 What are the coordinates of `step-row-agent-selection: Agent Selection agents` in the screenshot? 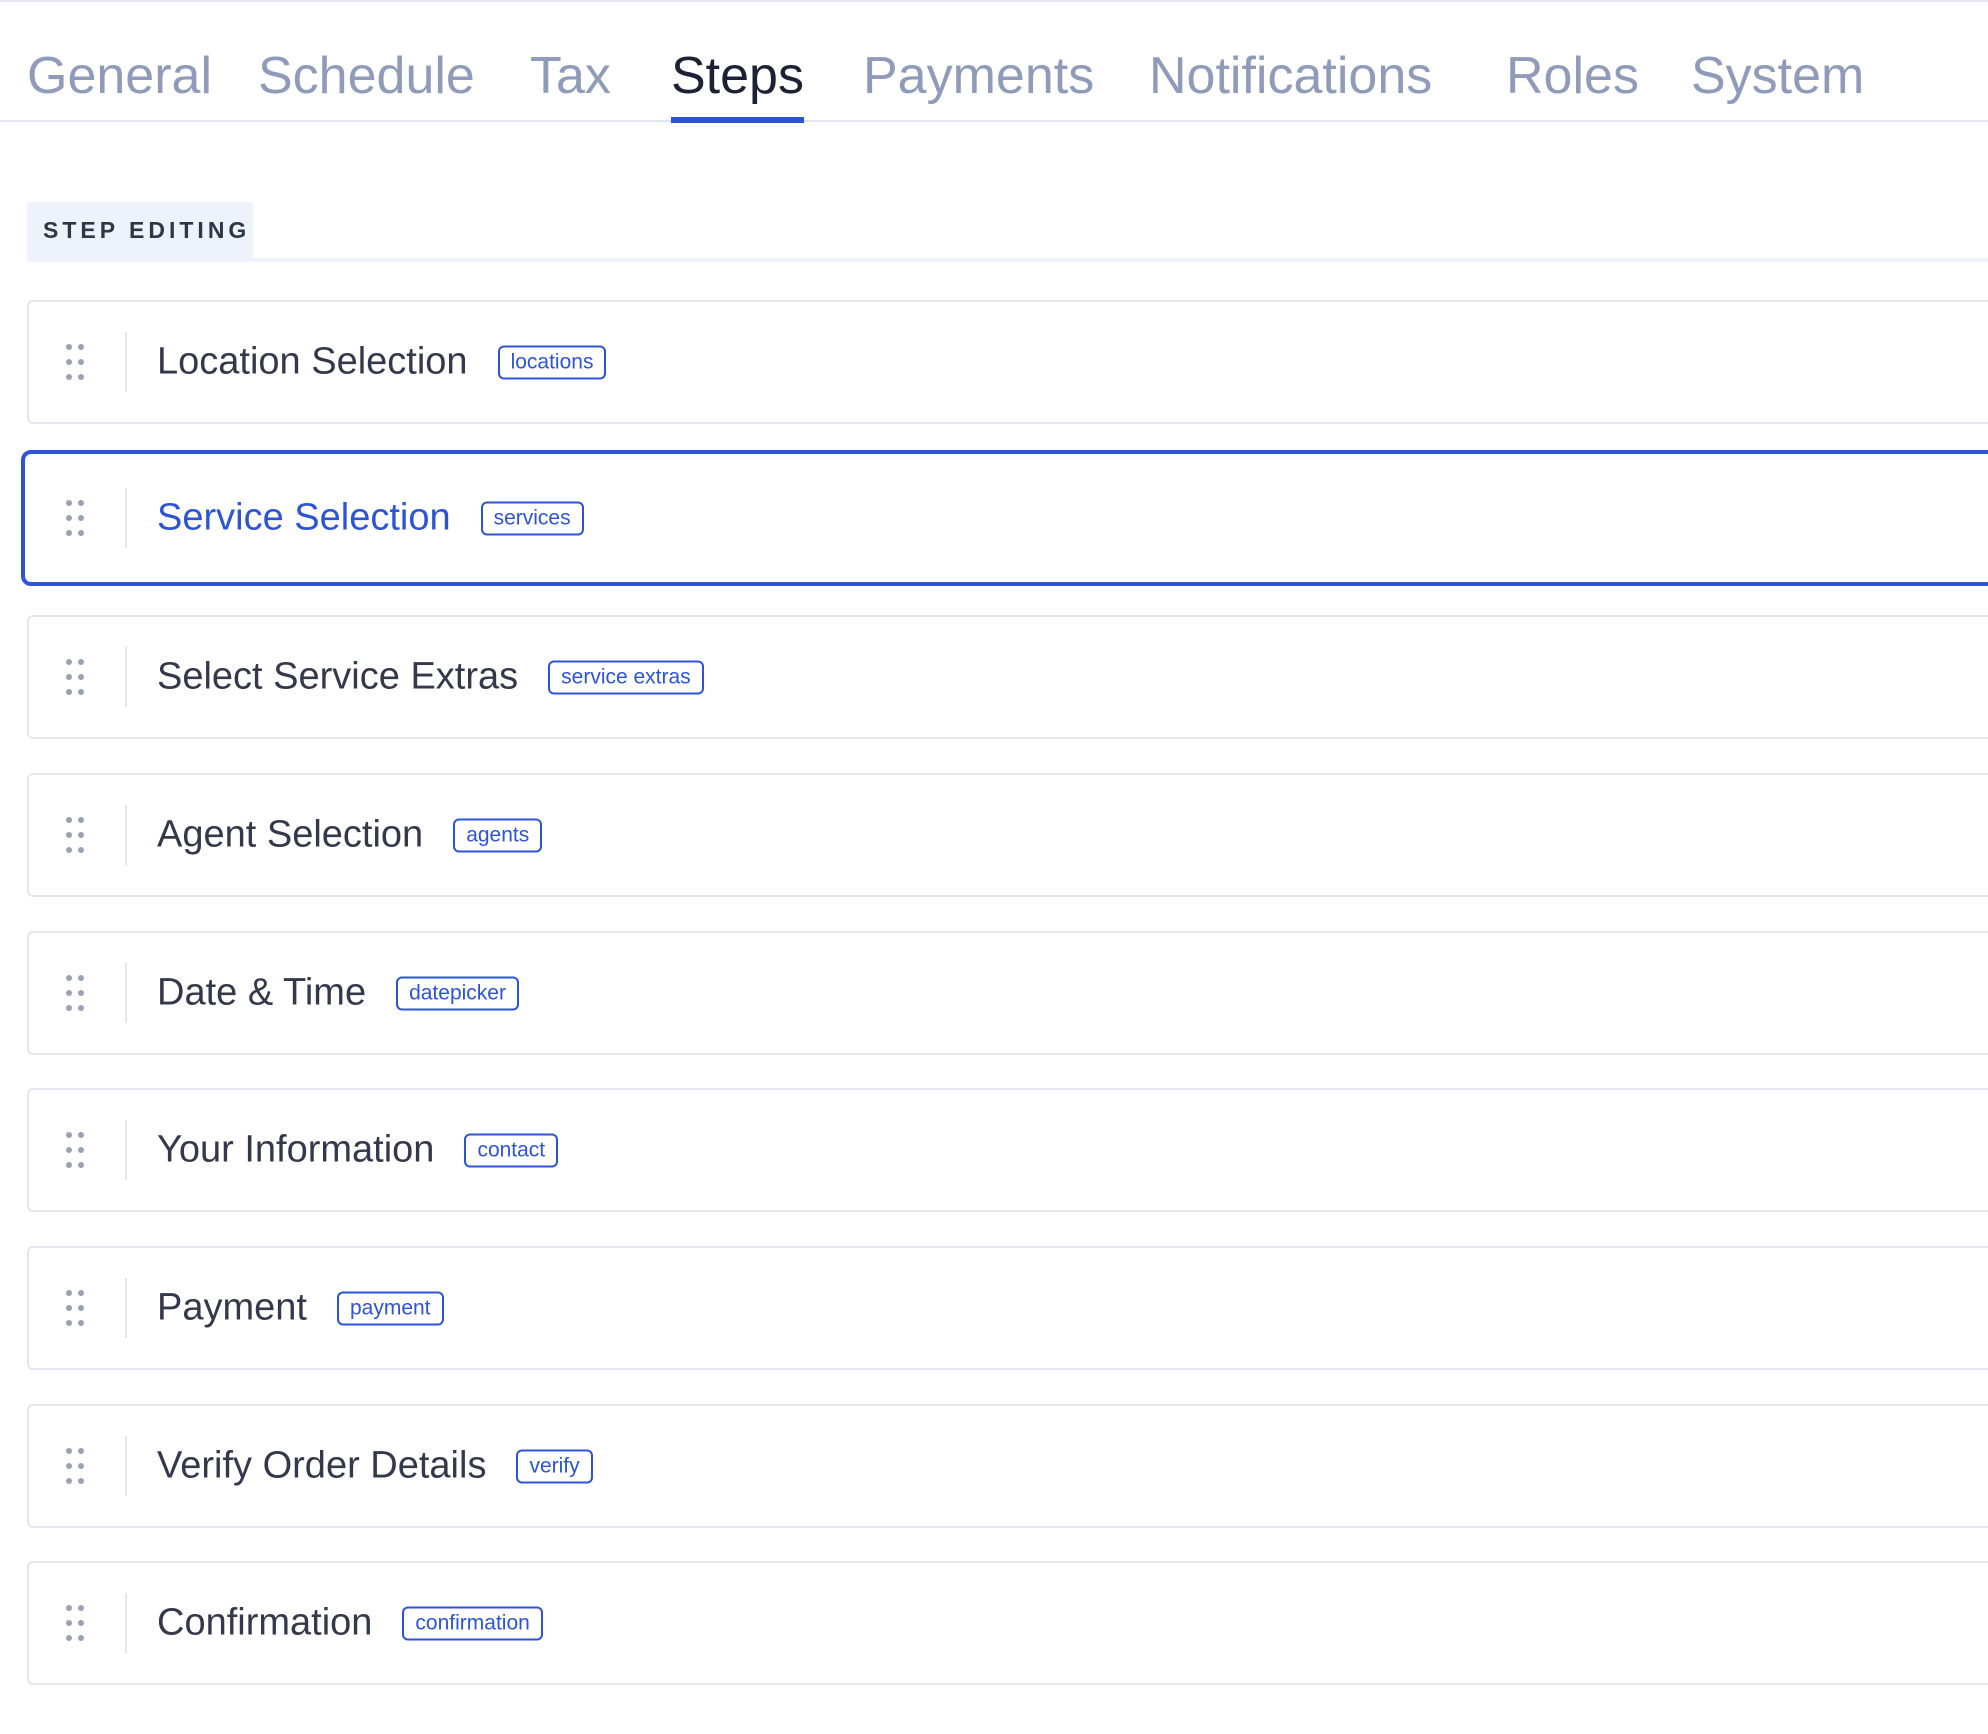 It's located at (1007, 835).